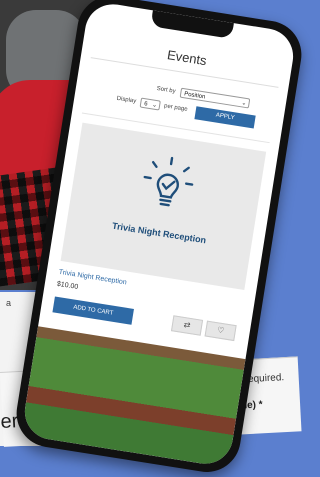  Describe the element at coordinates (192, 24) in the screenshot. I see `phone-notch` at that location.